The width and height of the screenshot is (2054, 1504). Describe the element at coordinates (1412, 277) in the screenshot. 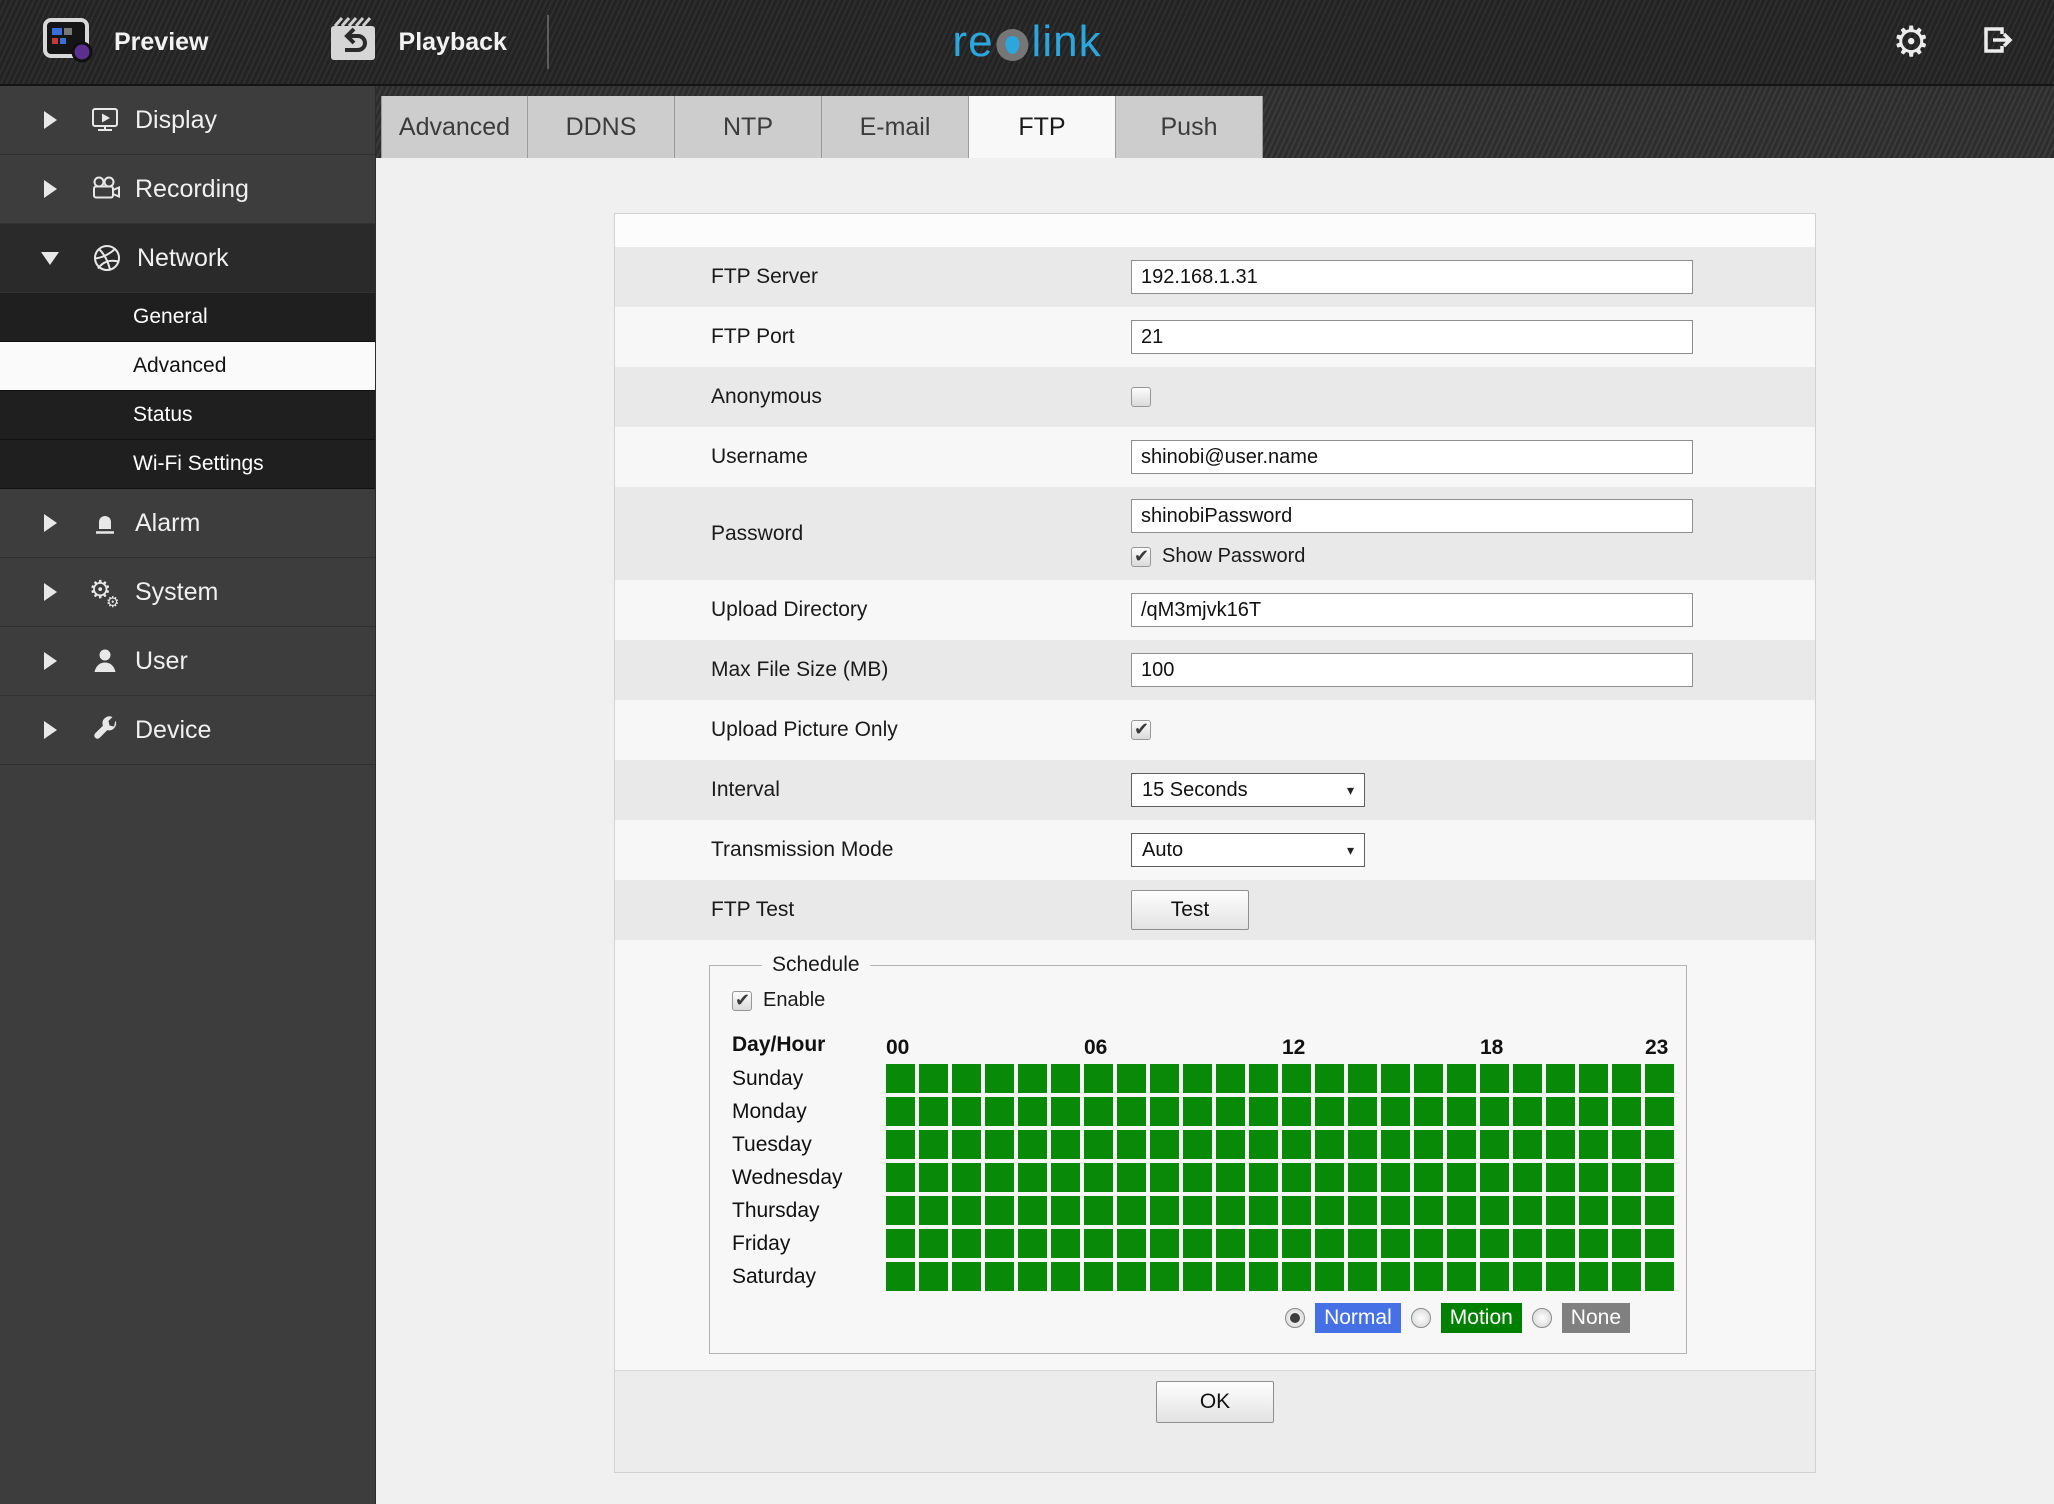

I see `ftp-server-input` at that location.